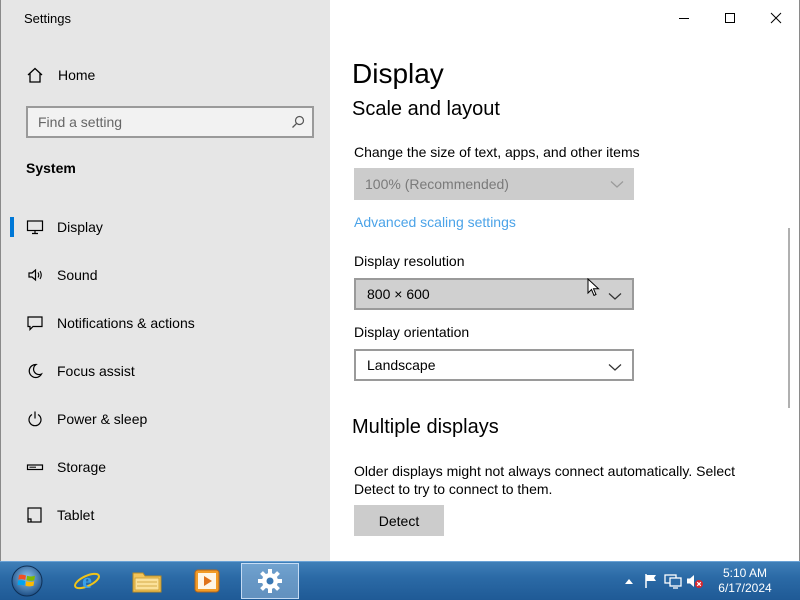 This screenshot has width=800, height=600. Describe the element at coordinates (35, 467) in the screenshot. I see `storage-icon` at that location.